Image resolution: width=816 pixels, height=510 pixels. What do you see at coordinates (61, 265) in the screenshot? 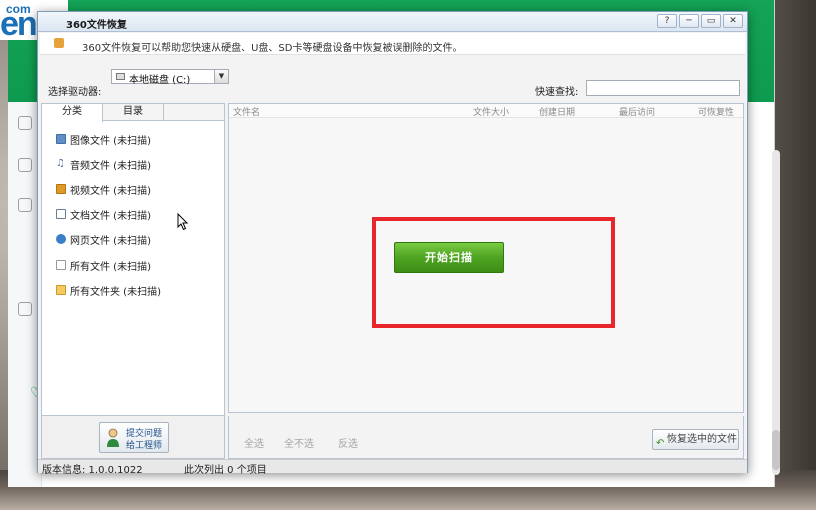
I see `file-icon` at bounding box center [61, 265].